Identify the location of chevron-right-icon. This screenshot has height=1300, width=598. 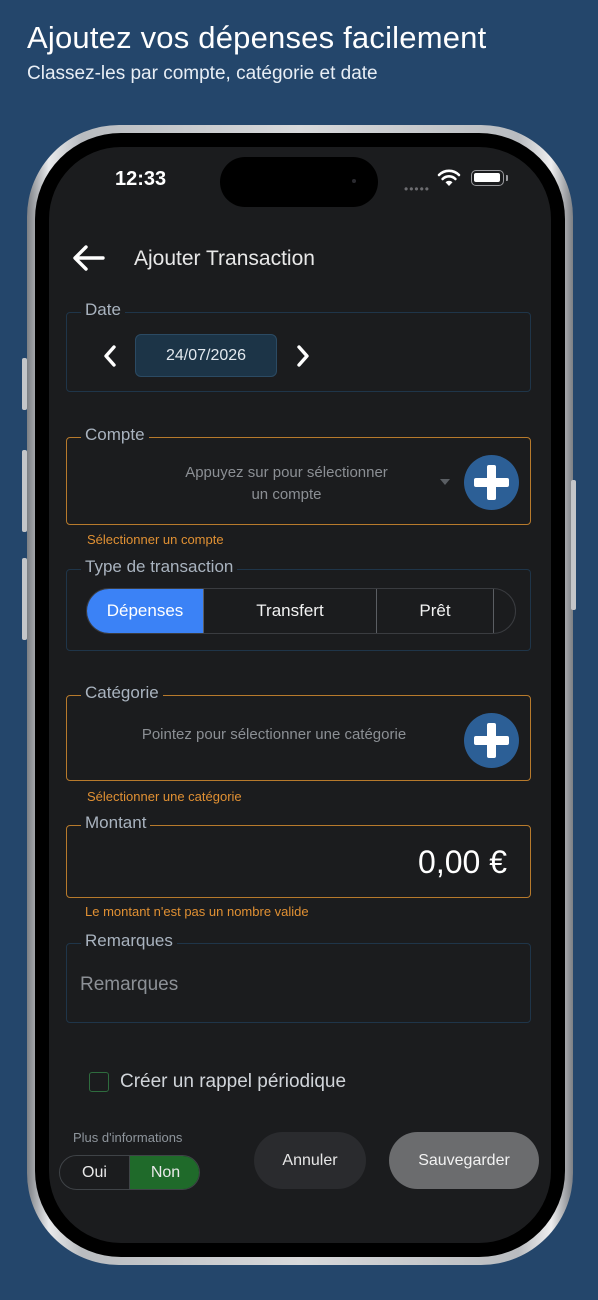
(303, 356).